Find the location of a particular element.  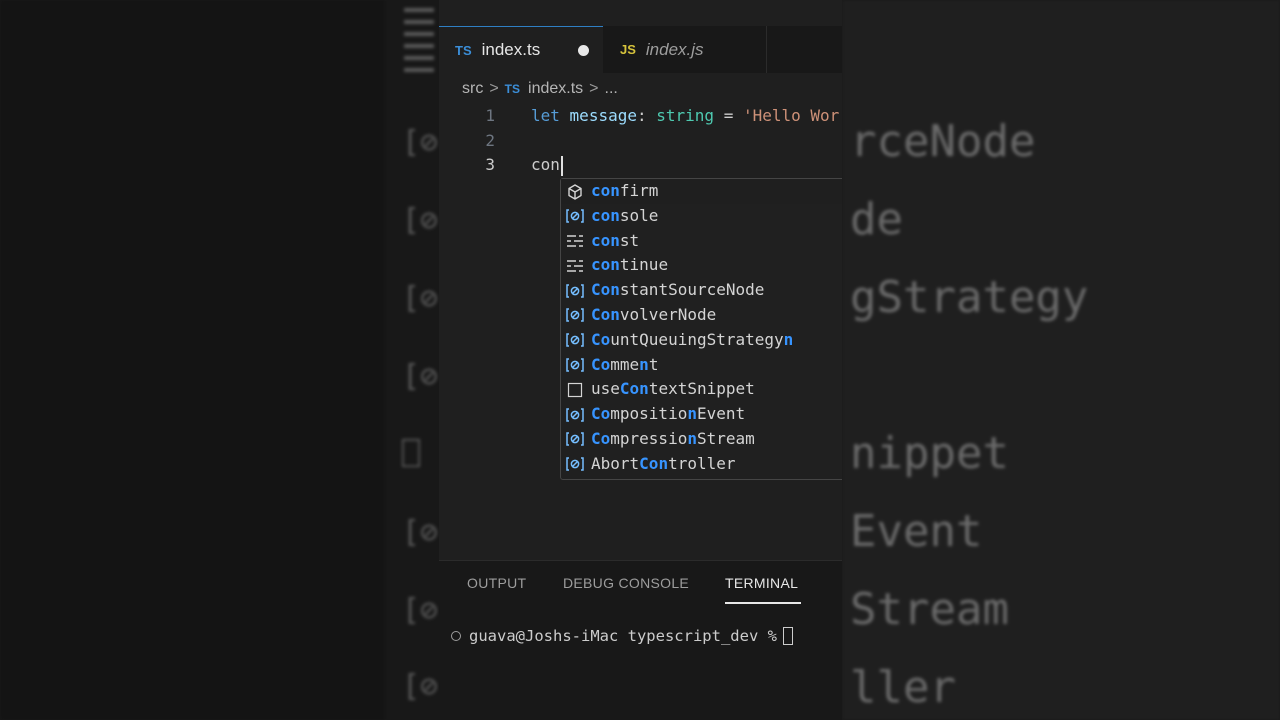

tab-bar: TS index.ts JS index.js is located at coordinates (640, 49).